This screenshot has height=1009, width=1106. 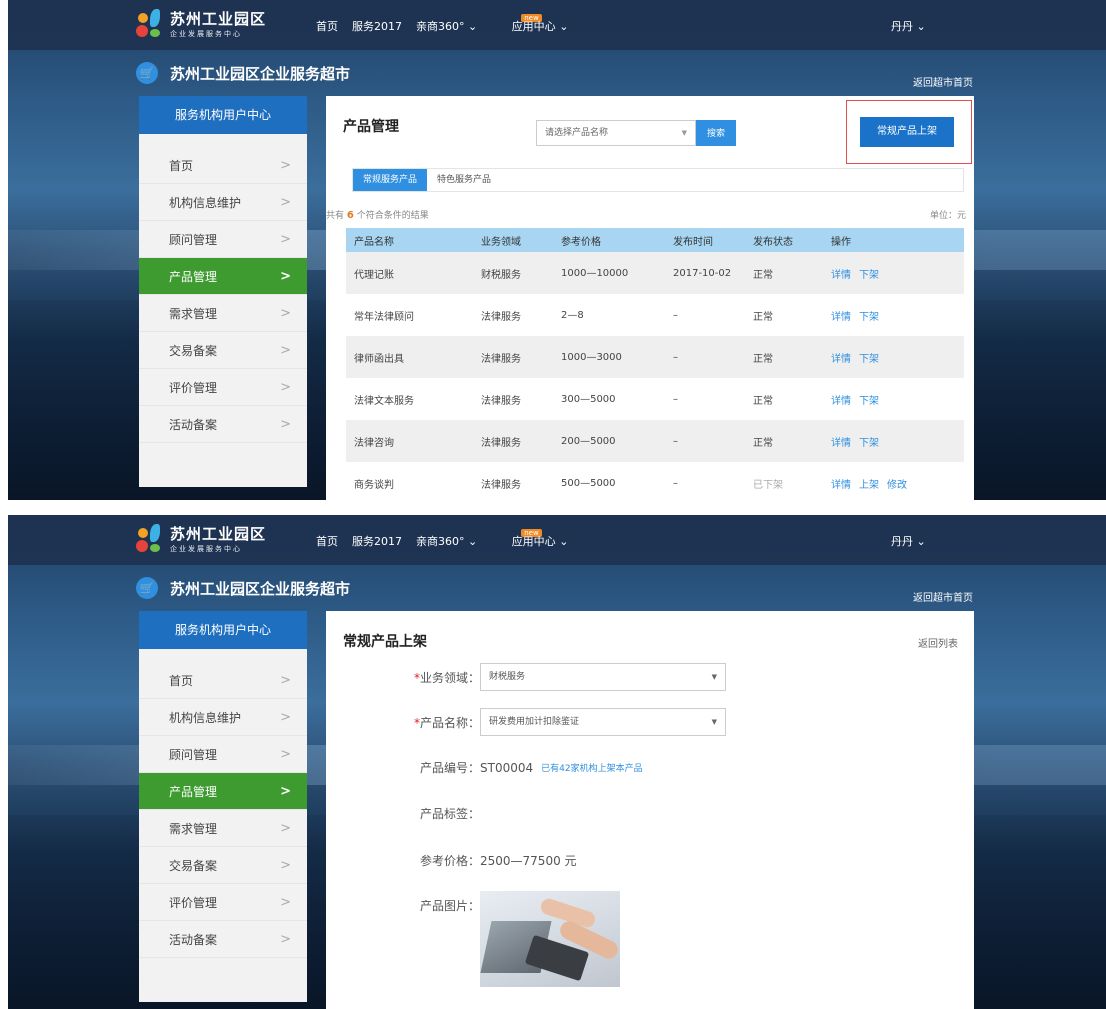 I want to click on tab-special-products: 特色服务产品, so click(x=464, y=180).